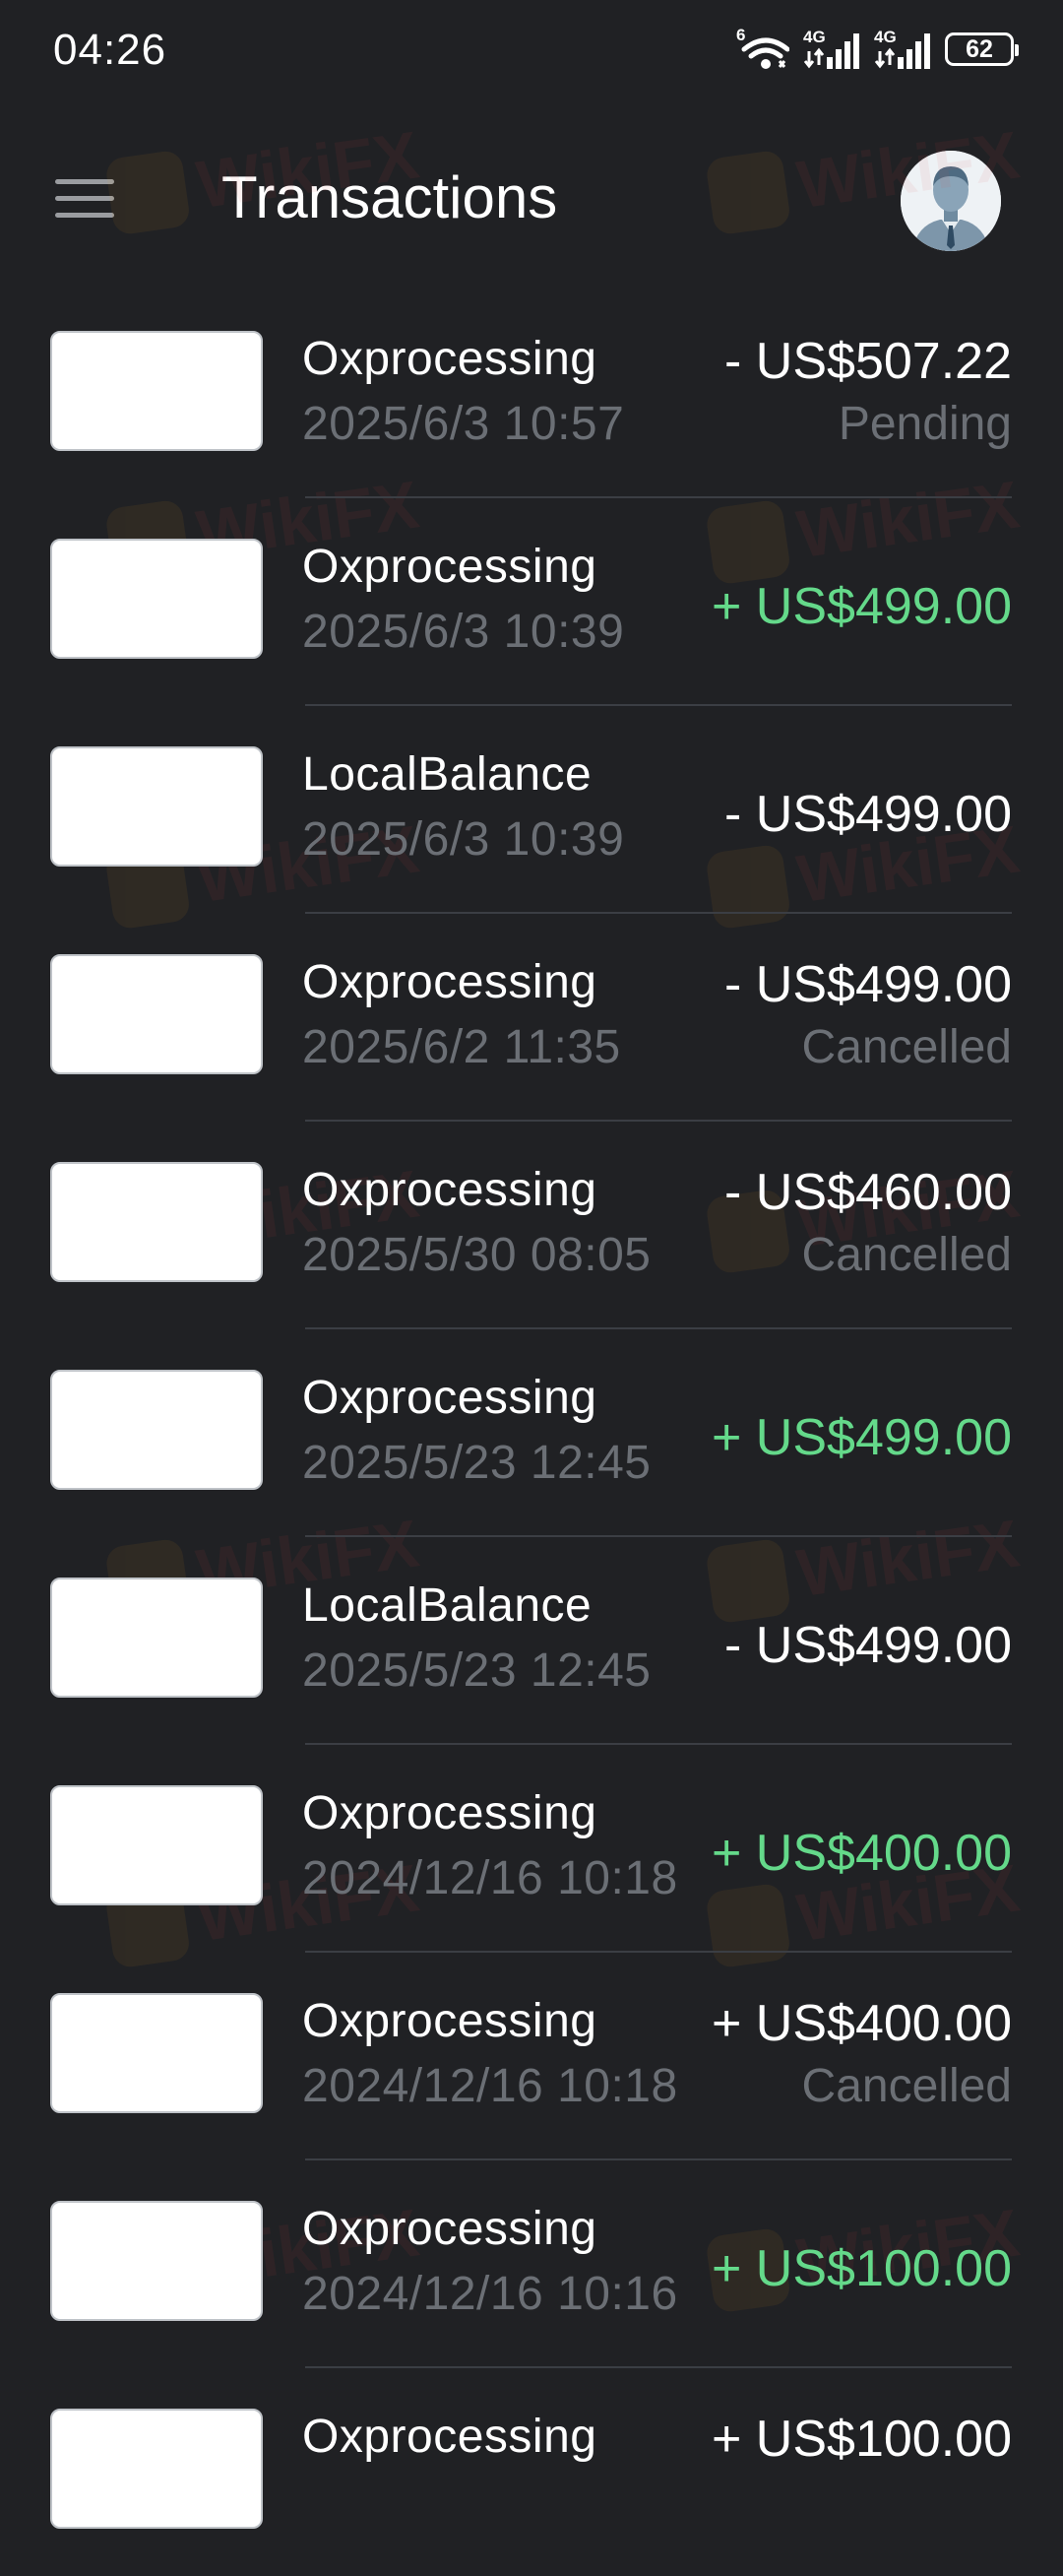 This screenshot has height=2576, width=1063. I want to click on transaction-row: Oxprocessing + US$100.00, so click(531, 2472).